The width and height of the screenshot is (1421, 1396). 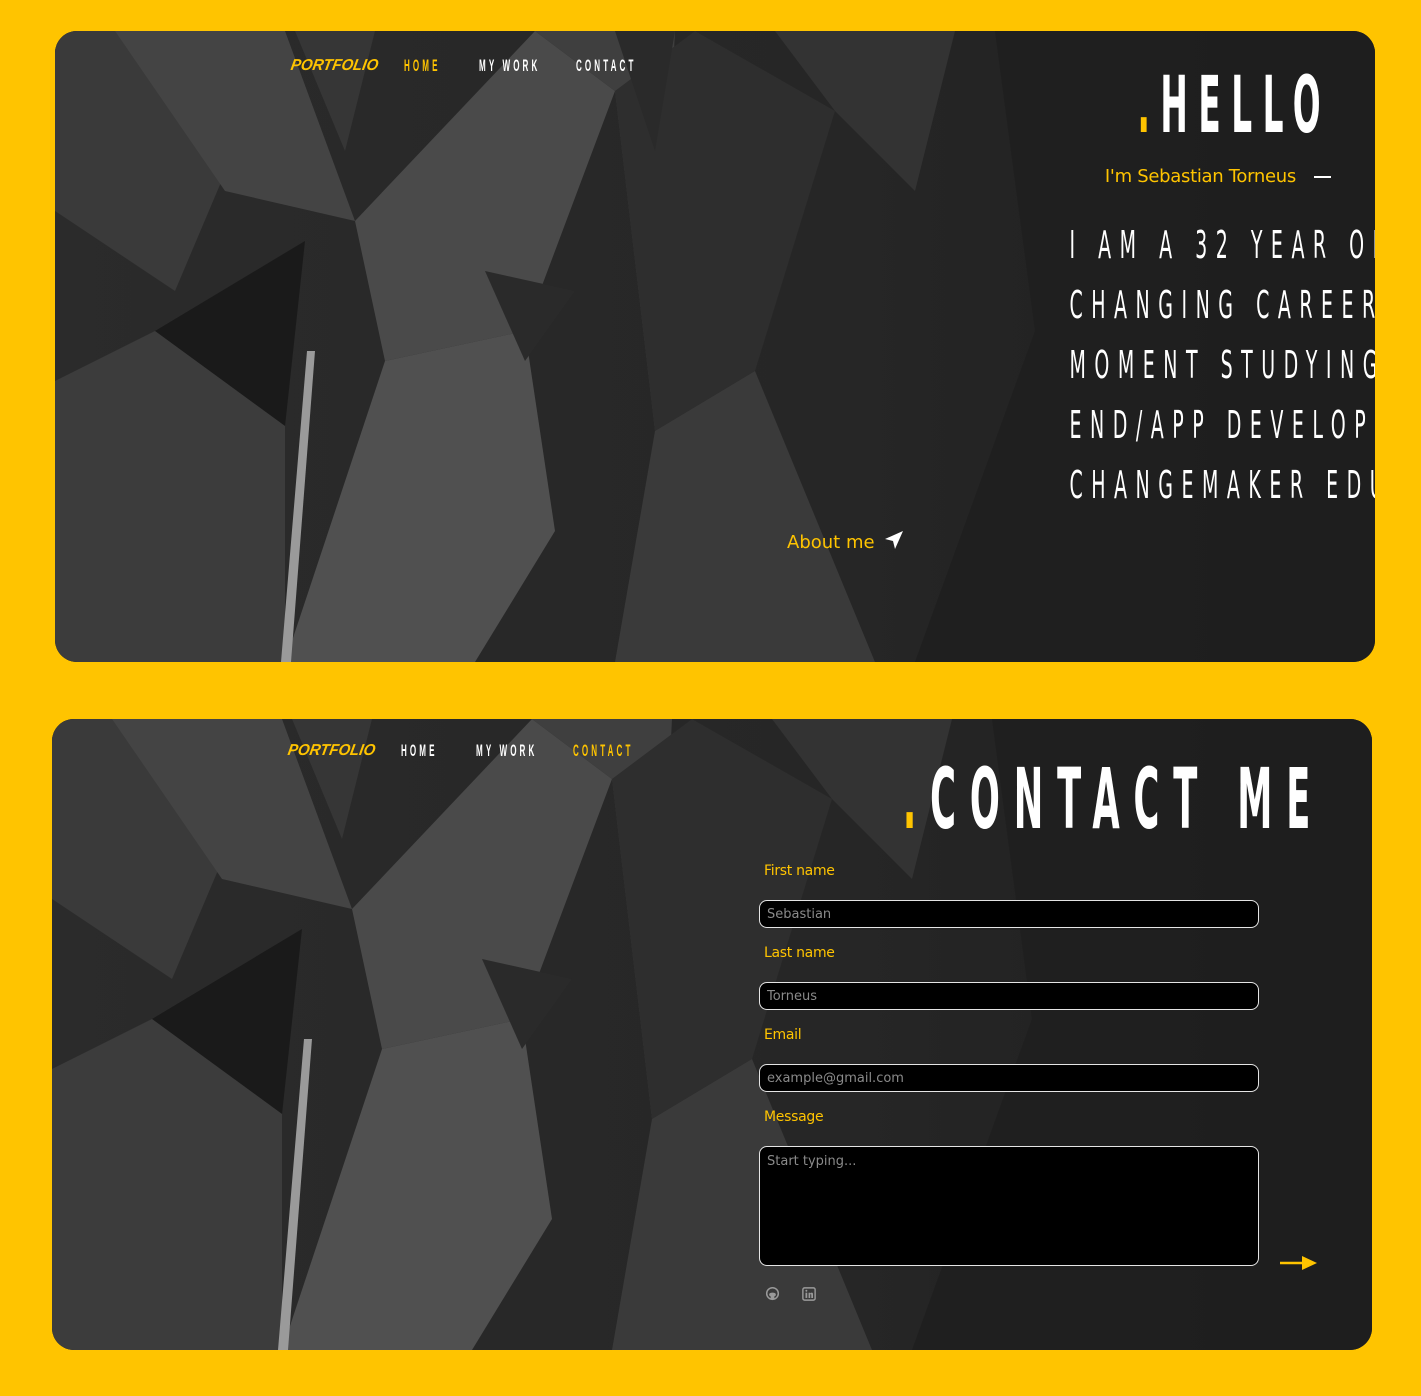 I want to click on subtitle-text: I'm Sebastian Torneus, so click(x=1200, y=176).